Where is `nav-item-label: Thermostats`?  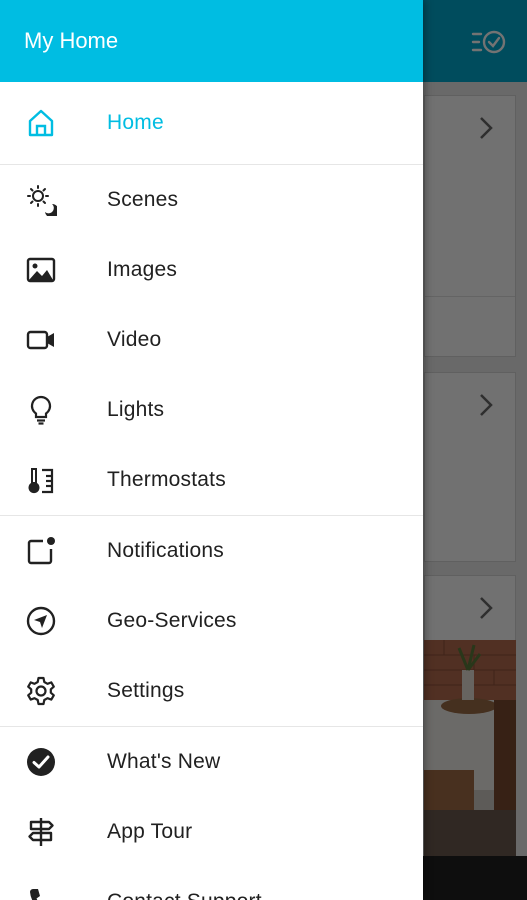 nav-item-label: Thermostats is located at coordinates (166, 479).